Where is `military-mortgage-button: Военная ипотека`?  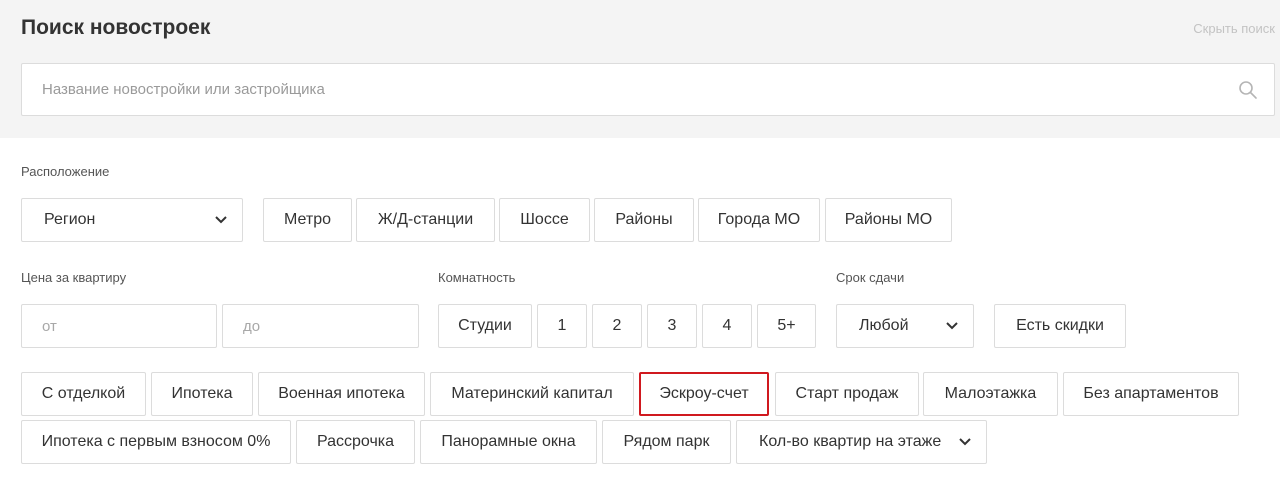 military-mortgage-button: Военная ипотека is located at coordinates (341, 394).